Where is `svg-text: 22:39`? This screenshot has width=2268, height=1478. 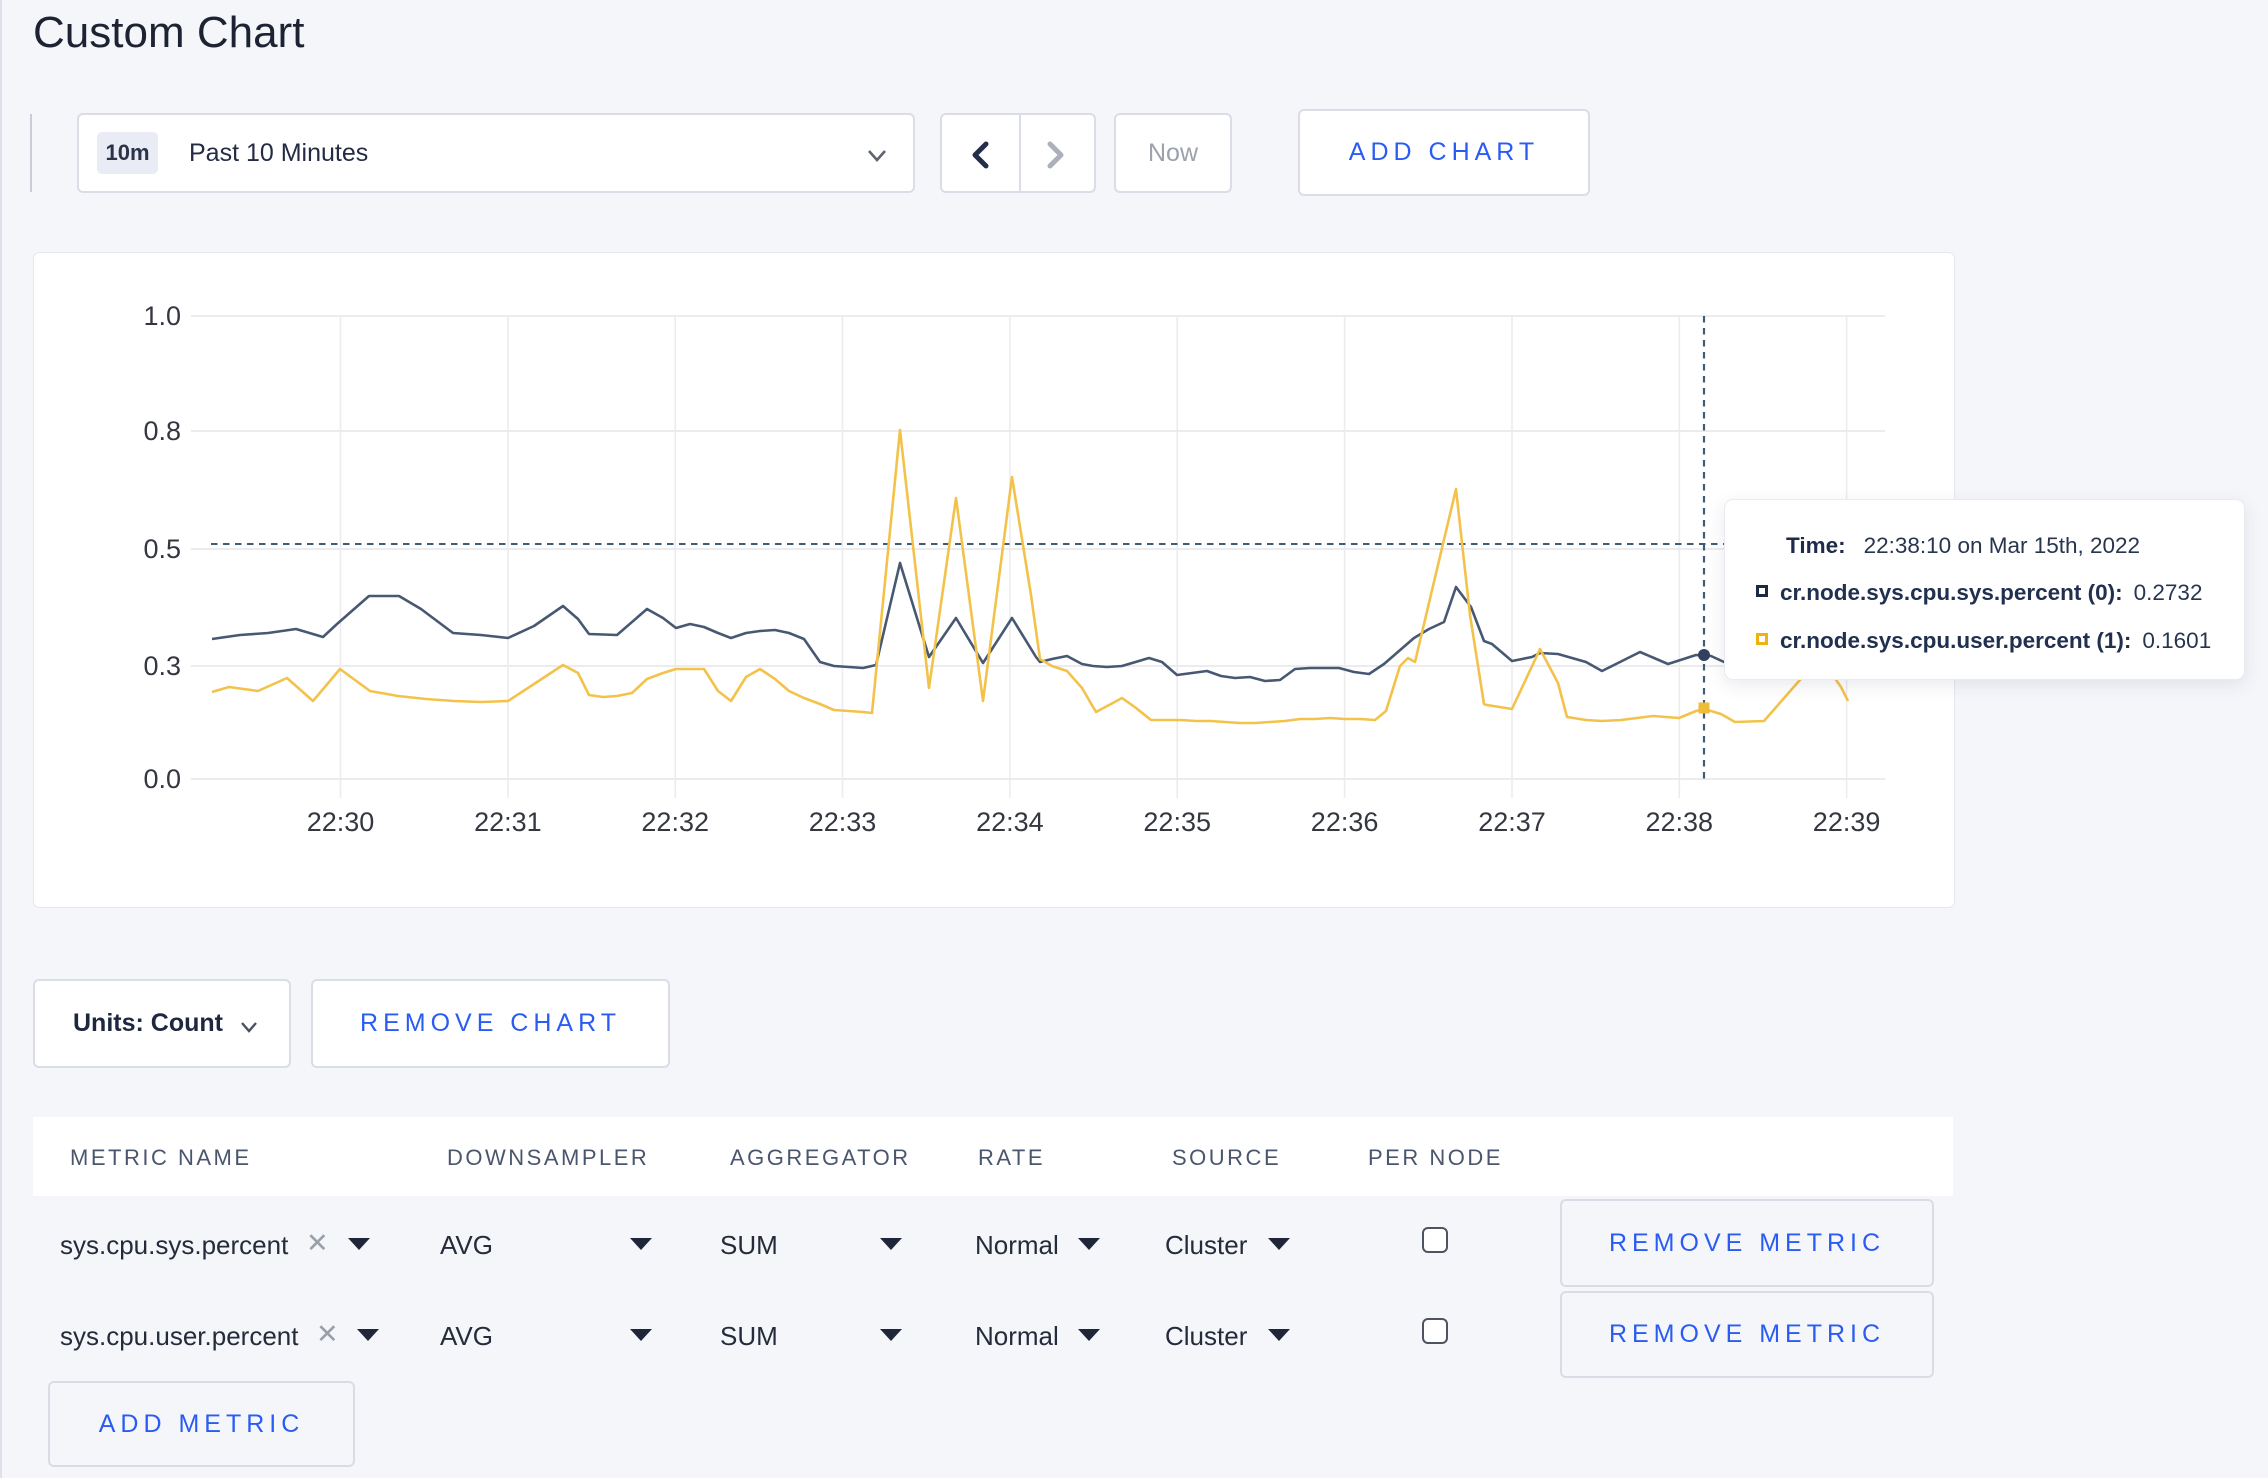
svg-text: 22:39 is located at coordinates (1847, 822).